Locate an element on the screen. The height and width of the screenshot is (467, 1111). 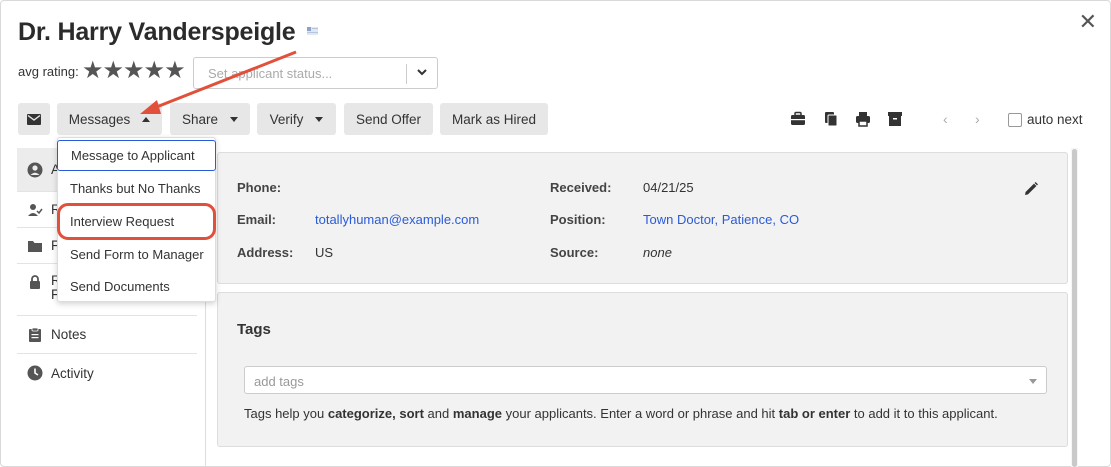
sidebar-item-activity: Activity is located at coordinates (107, 373).